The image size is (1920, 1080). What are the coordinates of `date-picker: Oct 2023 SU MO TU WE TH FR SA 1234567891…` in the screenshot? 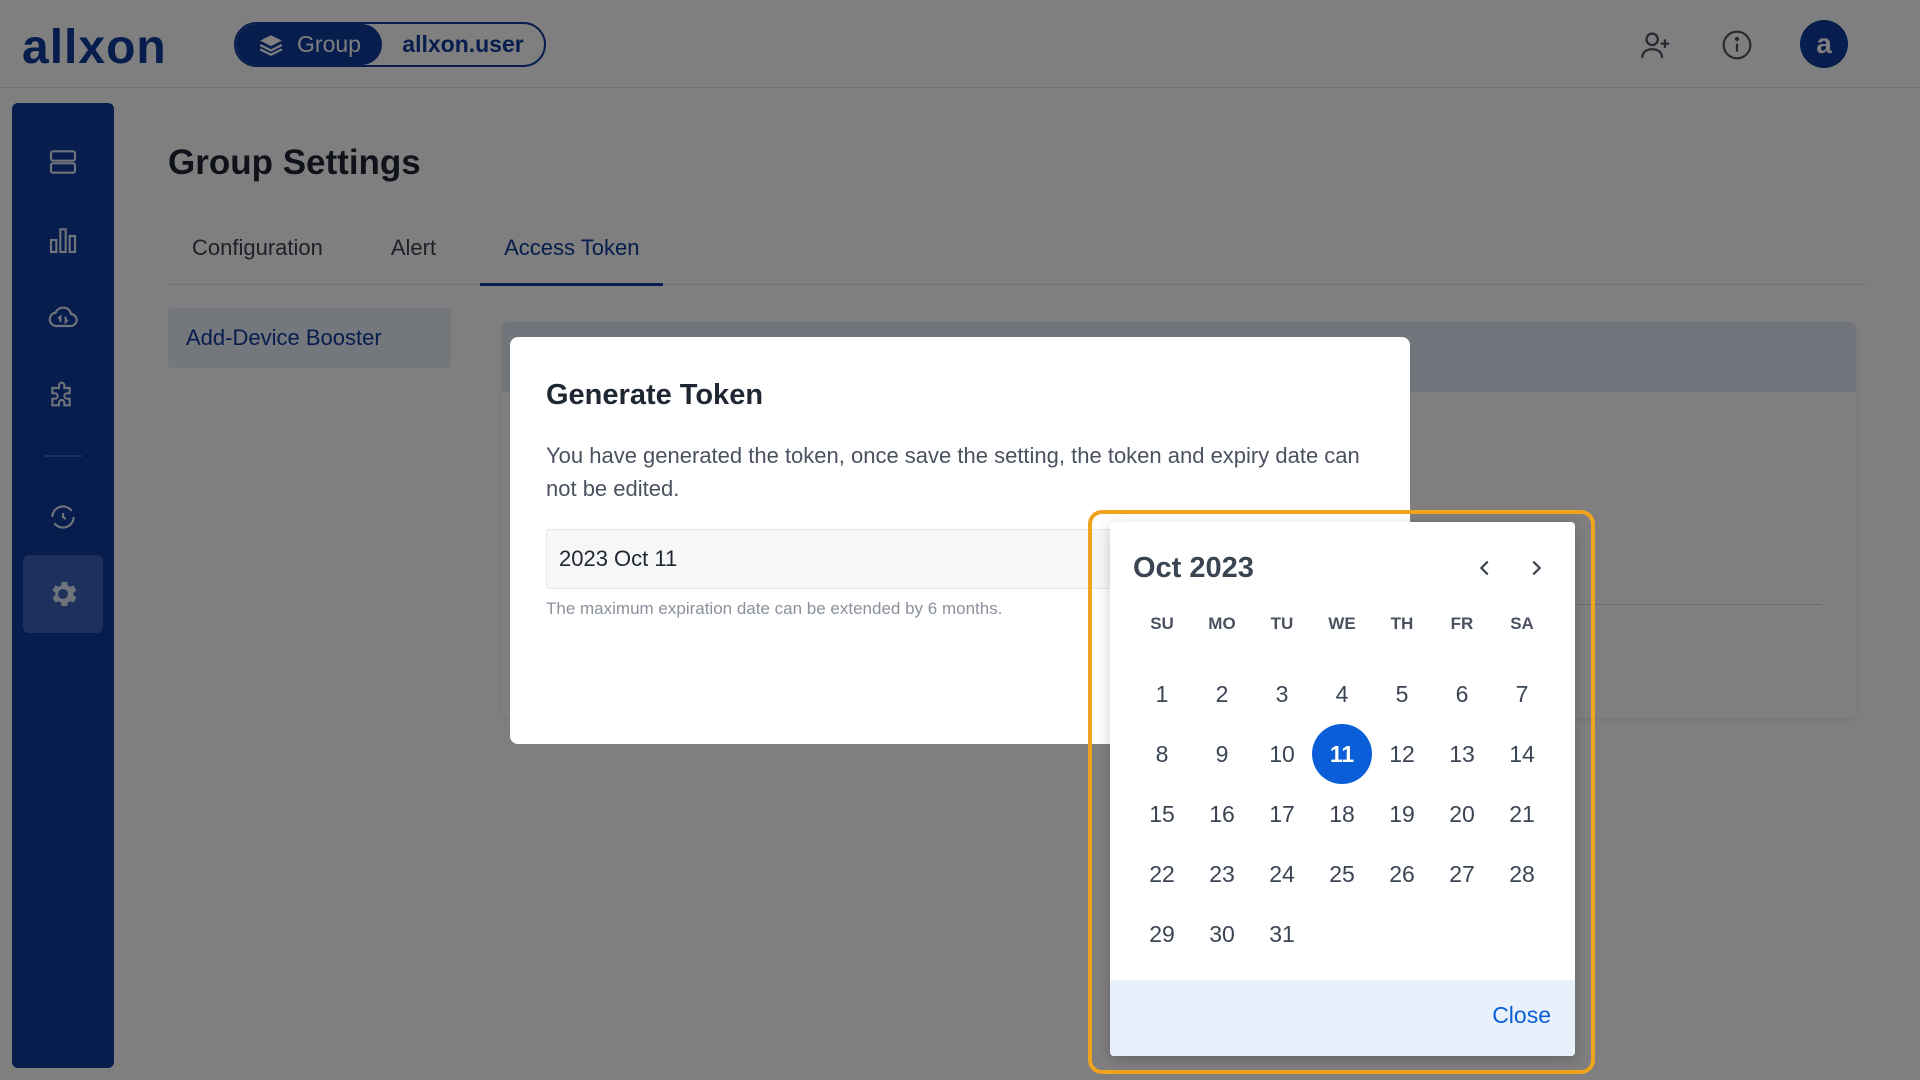 It's located at (1342, 789).